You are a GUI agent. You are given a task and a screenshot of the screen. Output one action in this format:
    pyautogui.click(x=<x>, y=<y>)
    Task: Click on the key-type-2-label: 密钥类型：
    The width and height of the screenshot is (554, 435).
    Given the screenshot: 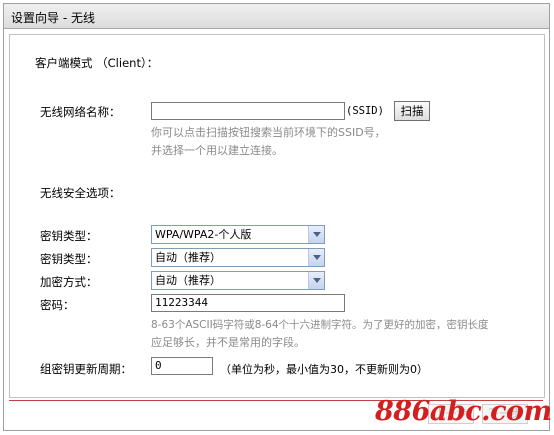 What is the action you would take?
    pyautogui.click(x=69, y=259)
    